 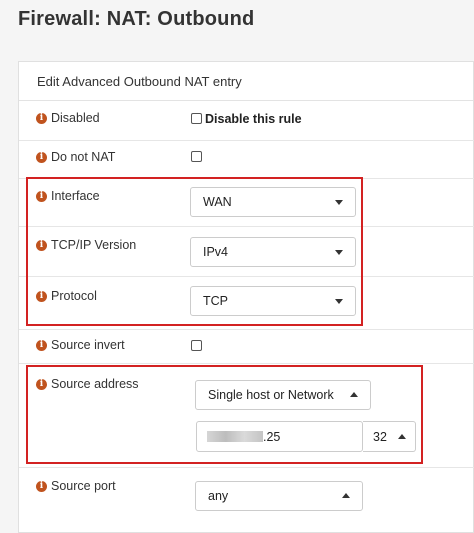 What do you see at coordinates (75, 118) in the screenshot?
I see `label-text: Disabled` at bounding box center [75, 118].